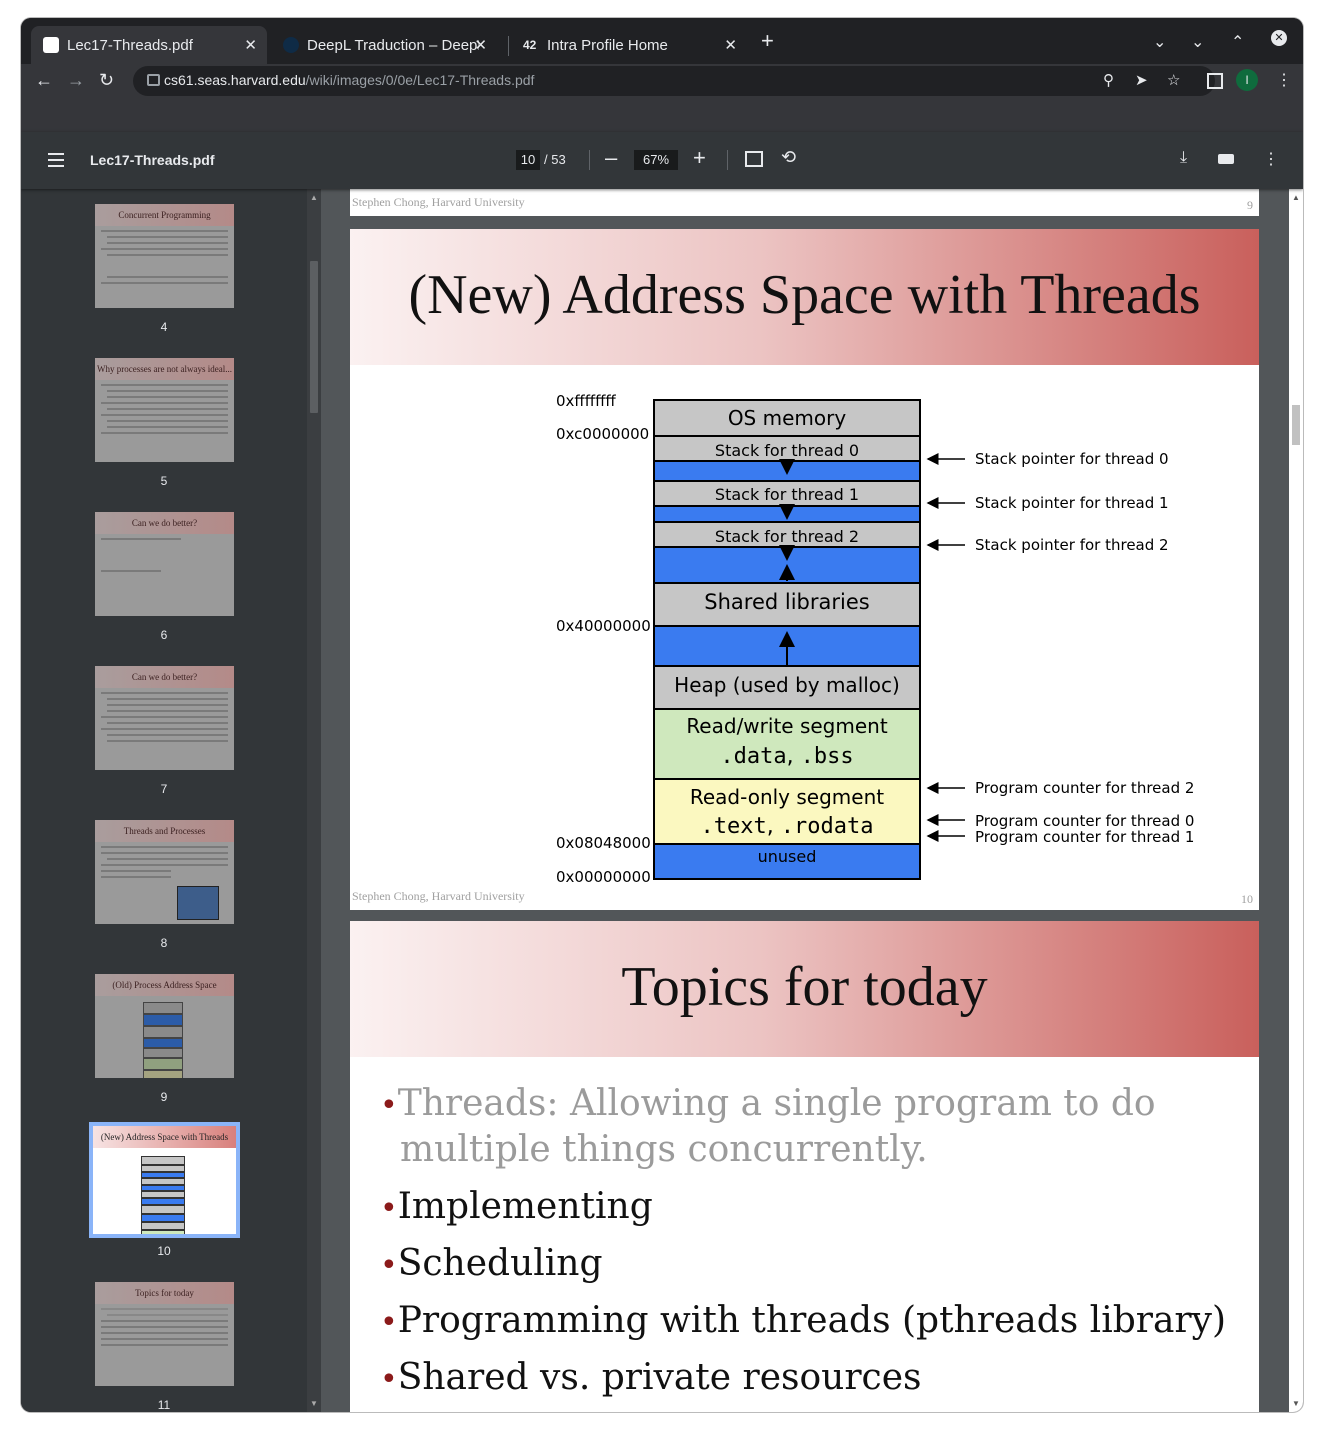  What do you see at coordinates (602, 434) in the screenshot?
I see `address-label: 0xc0000000` at bounding box center [602, 434].